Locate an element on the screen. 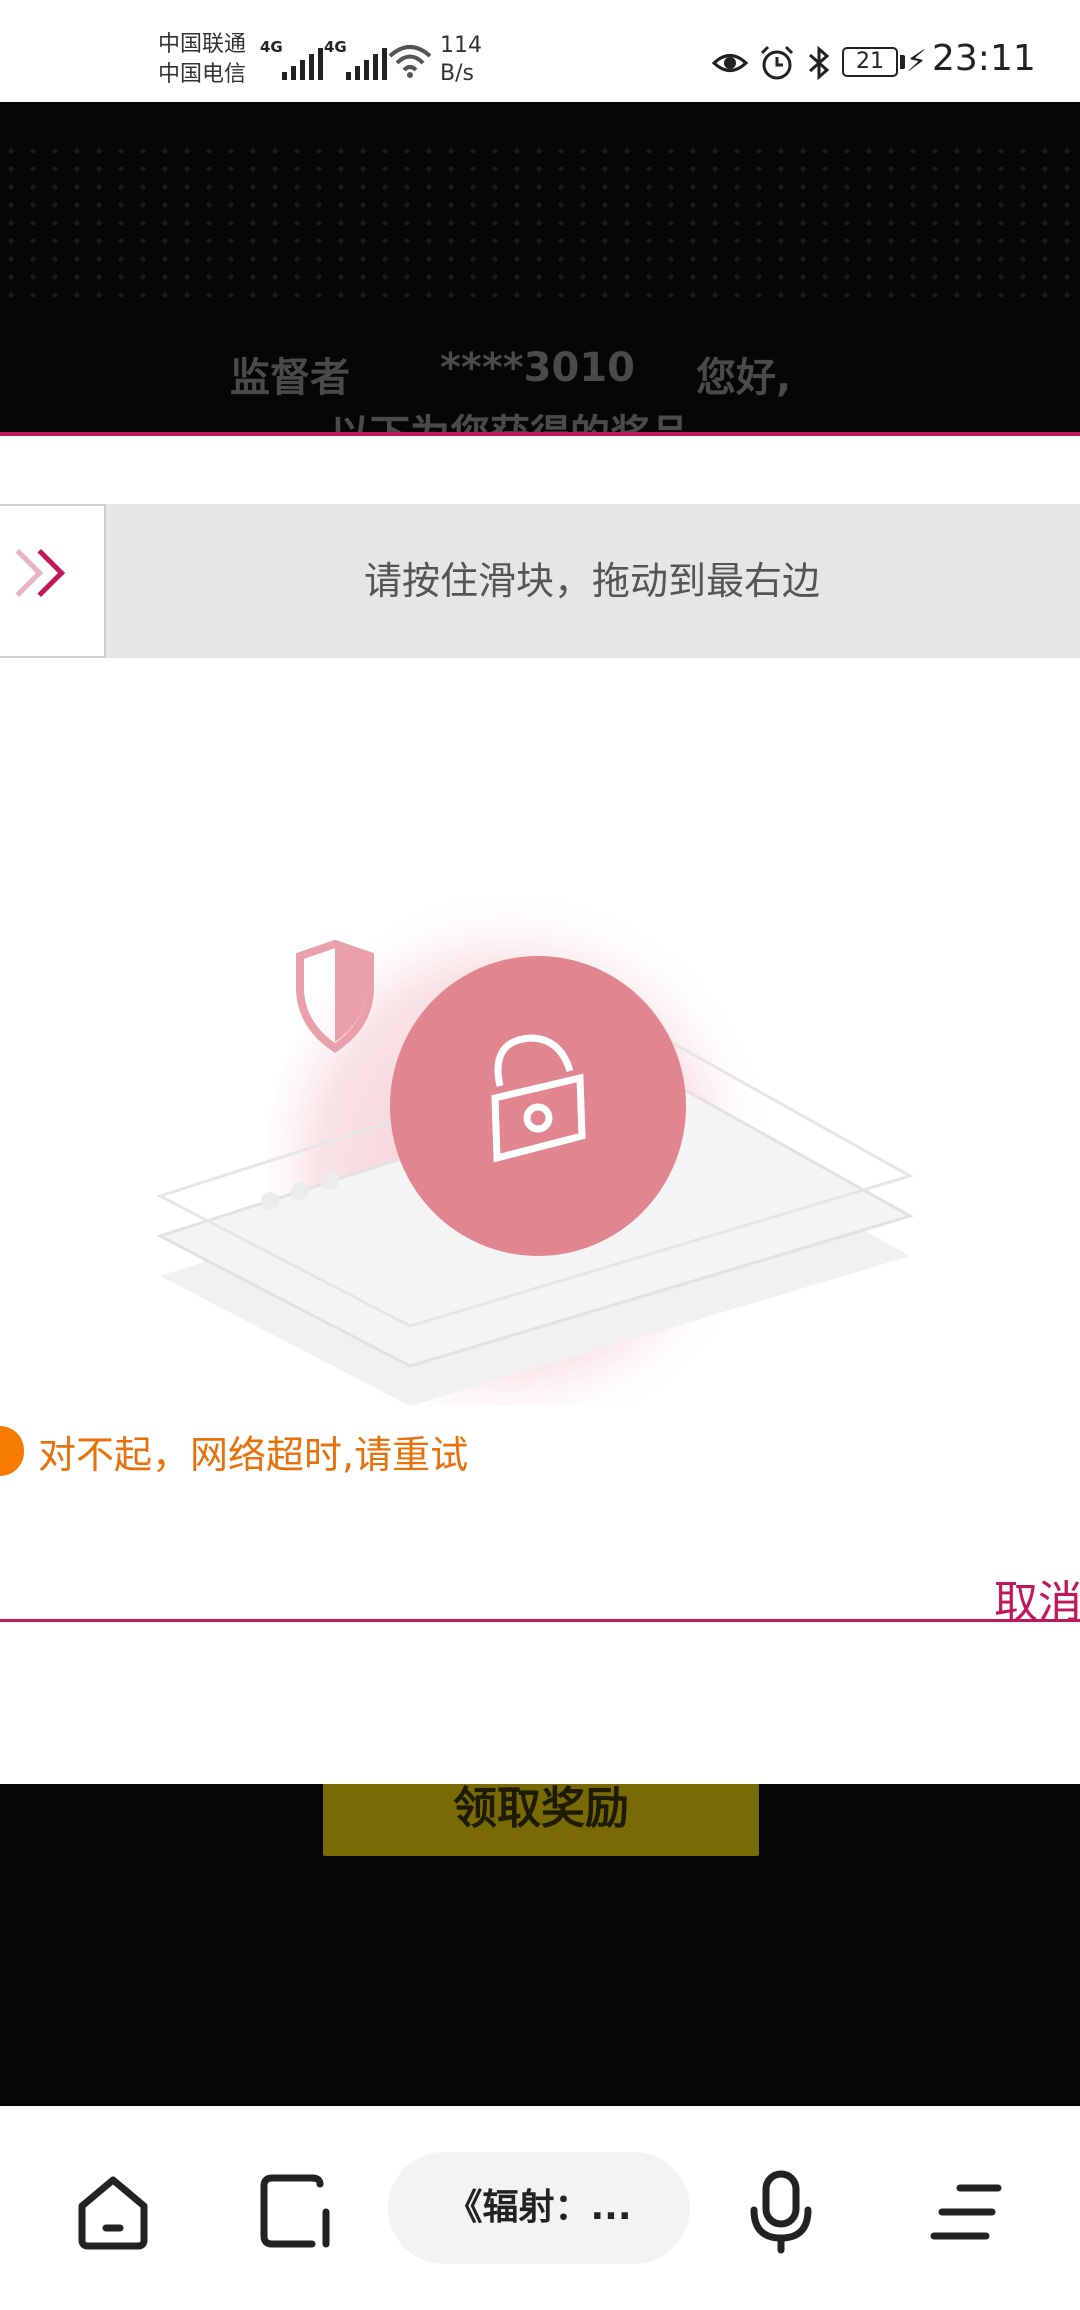 The height and width of the screenshot is (2310, 1080). slider-track: 请按住滑块，拖动到最右边 is located at coordinates (540, 581).